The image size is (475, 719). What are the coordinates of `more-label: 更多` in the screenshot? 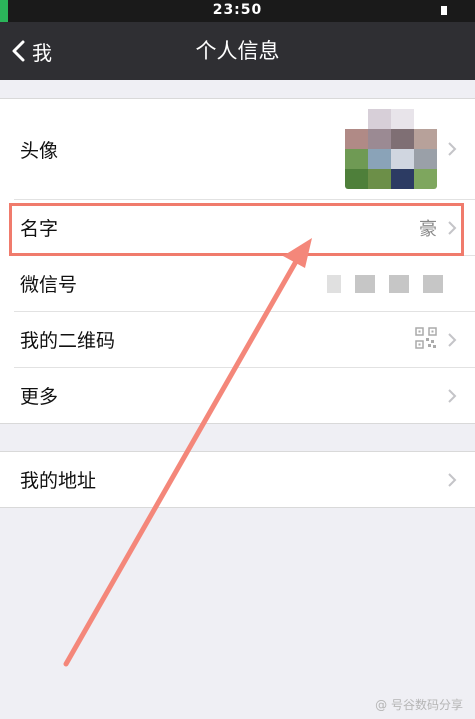 It's located at (39, 397).